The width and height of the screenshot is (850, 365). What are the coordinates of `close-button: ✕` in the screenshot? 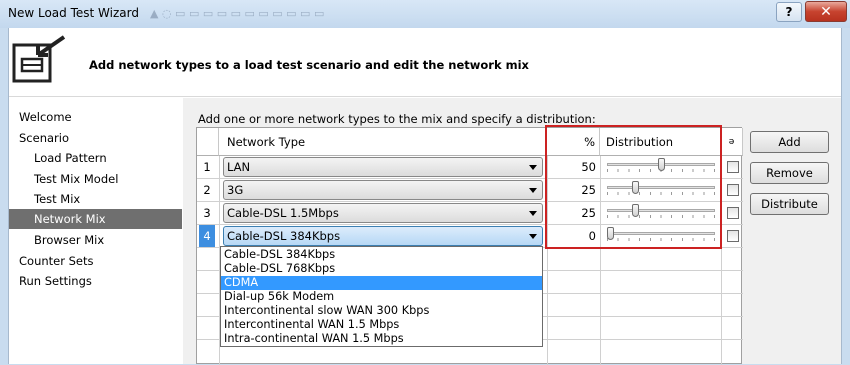 It's located at (826, 11).